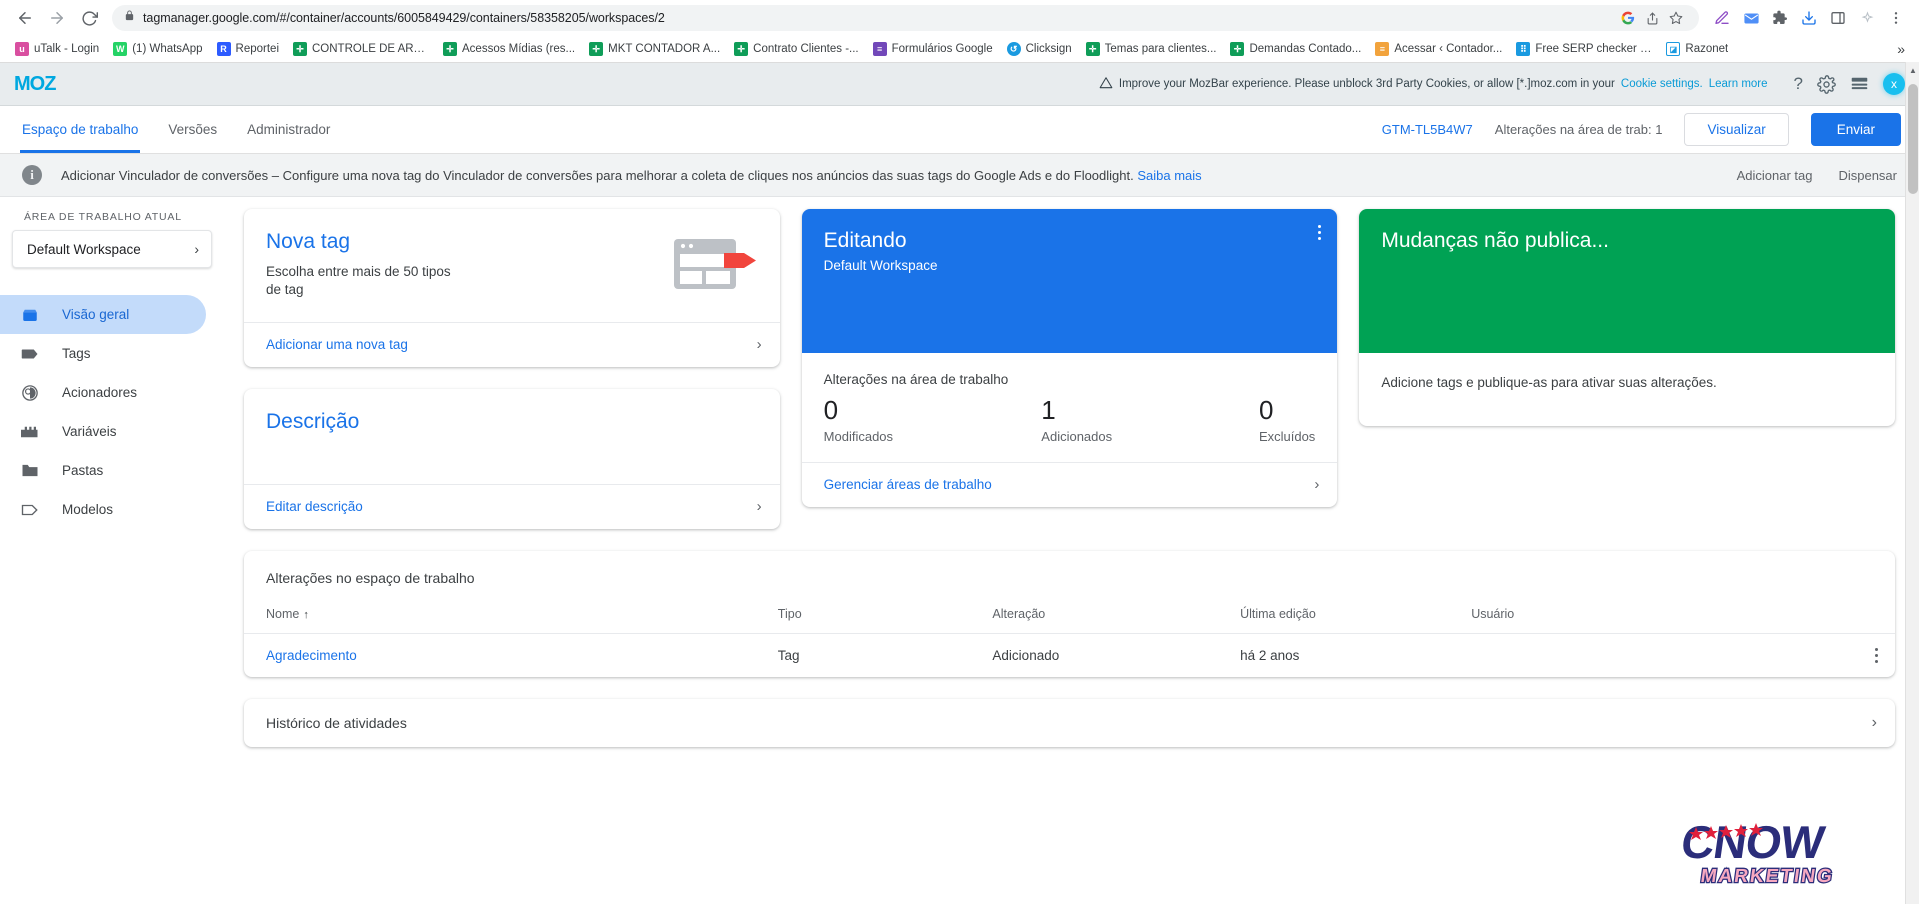  What do you see at coordinates (1859, 84) in the screenshot?
I see `layers-icon` at bounding box center [1859, 84].